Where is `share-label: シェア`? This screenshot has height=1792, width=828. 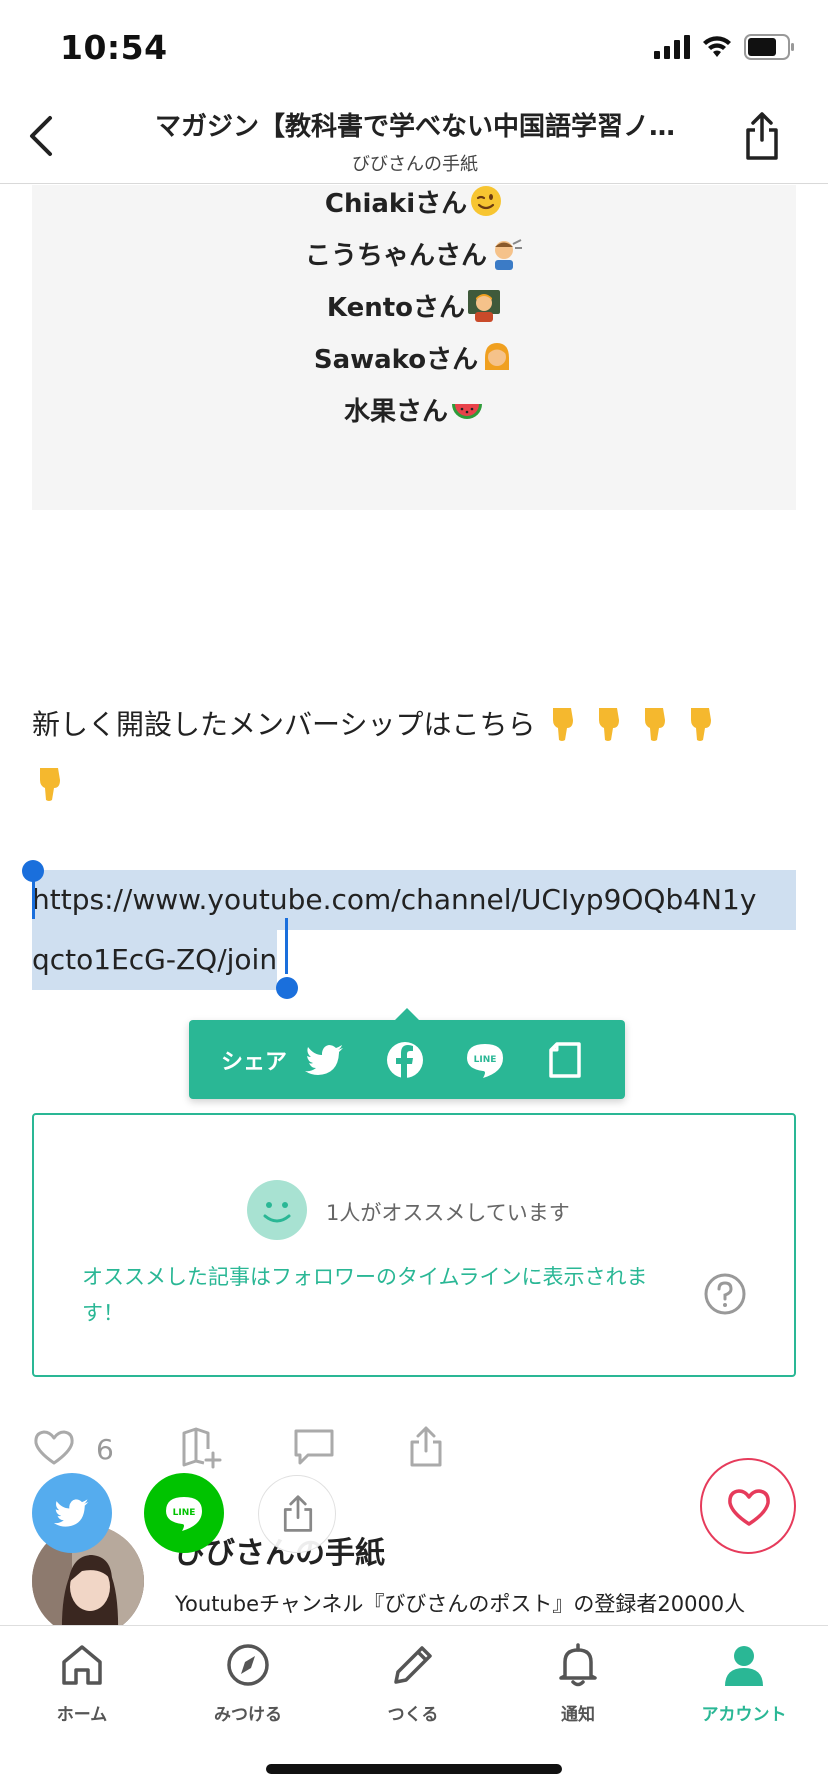 share-label: シェア is located at coordinates (254, 1062).